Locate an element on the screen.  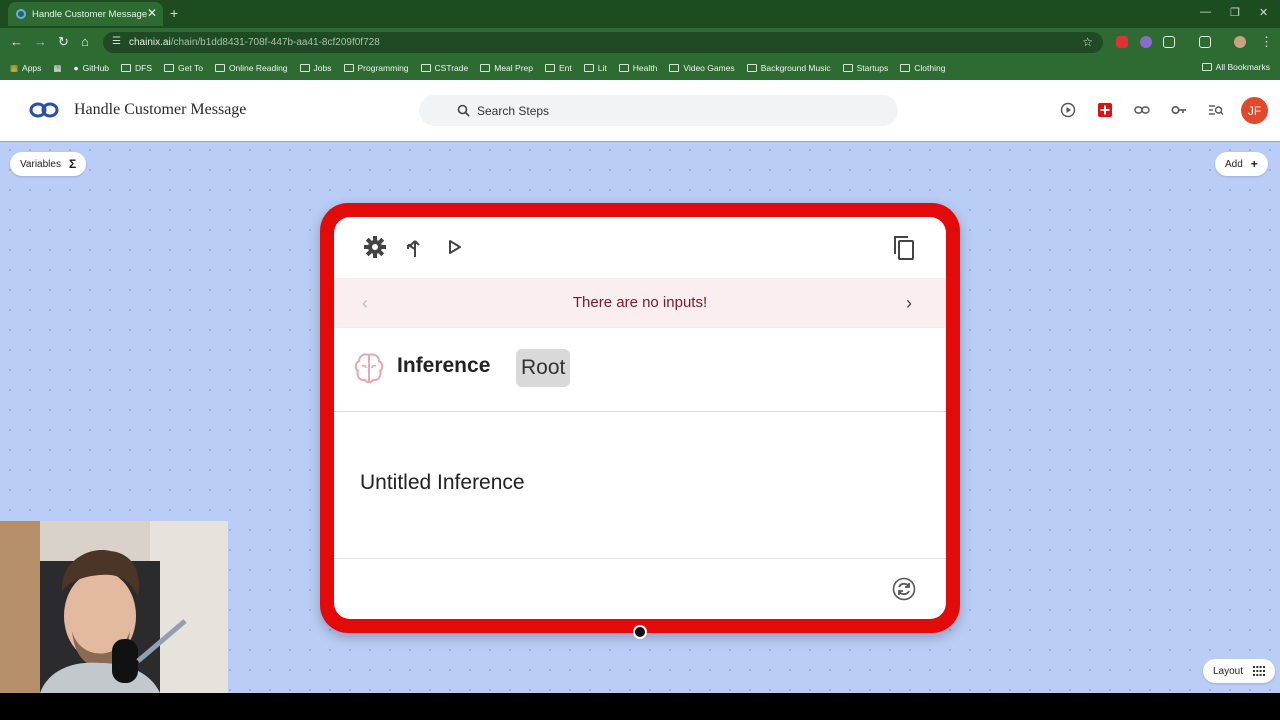
link-icon is located at coordinates (1142, 110).